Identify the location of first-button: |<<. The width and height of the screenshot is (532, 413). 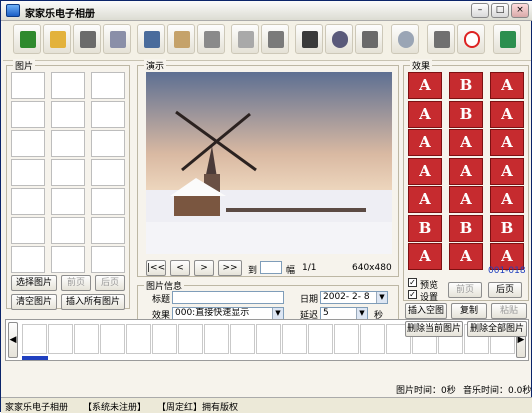
(156, 268).